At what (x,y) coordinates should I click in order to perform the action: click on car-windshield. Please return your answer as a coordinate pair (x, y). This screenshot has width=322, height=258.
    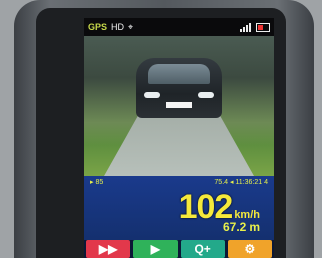
    Looking at the image, I should click on (179, 74).